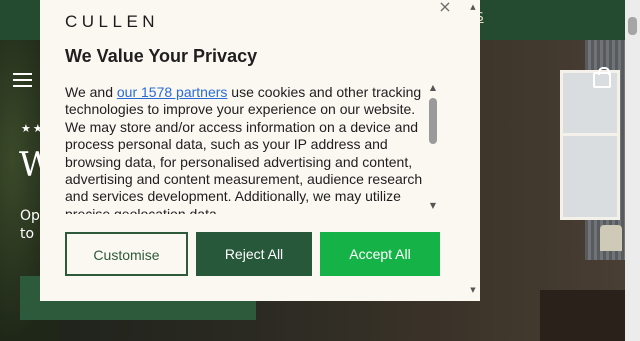 The height and width of the screenshot is (341, 640). I want to click on shopping-bag-icon, so click(602, 77).